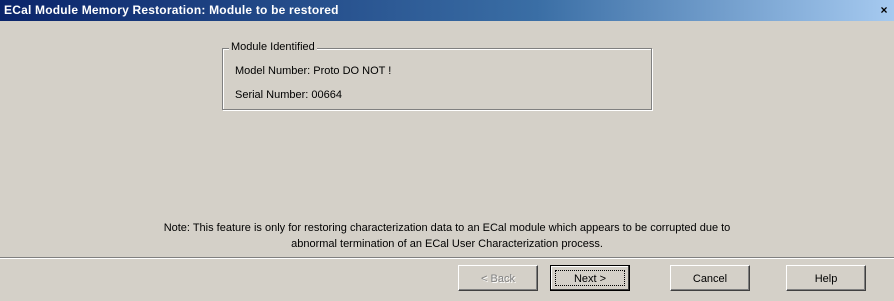 Image resolution: width=894 pixels, height=301 pixels. Describe the element at coordinates (710, 278) in the screenshot. I see `cancel-button: Cancel` at that location.